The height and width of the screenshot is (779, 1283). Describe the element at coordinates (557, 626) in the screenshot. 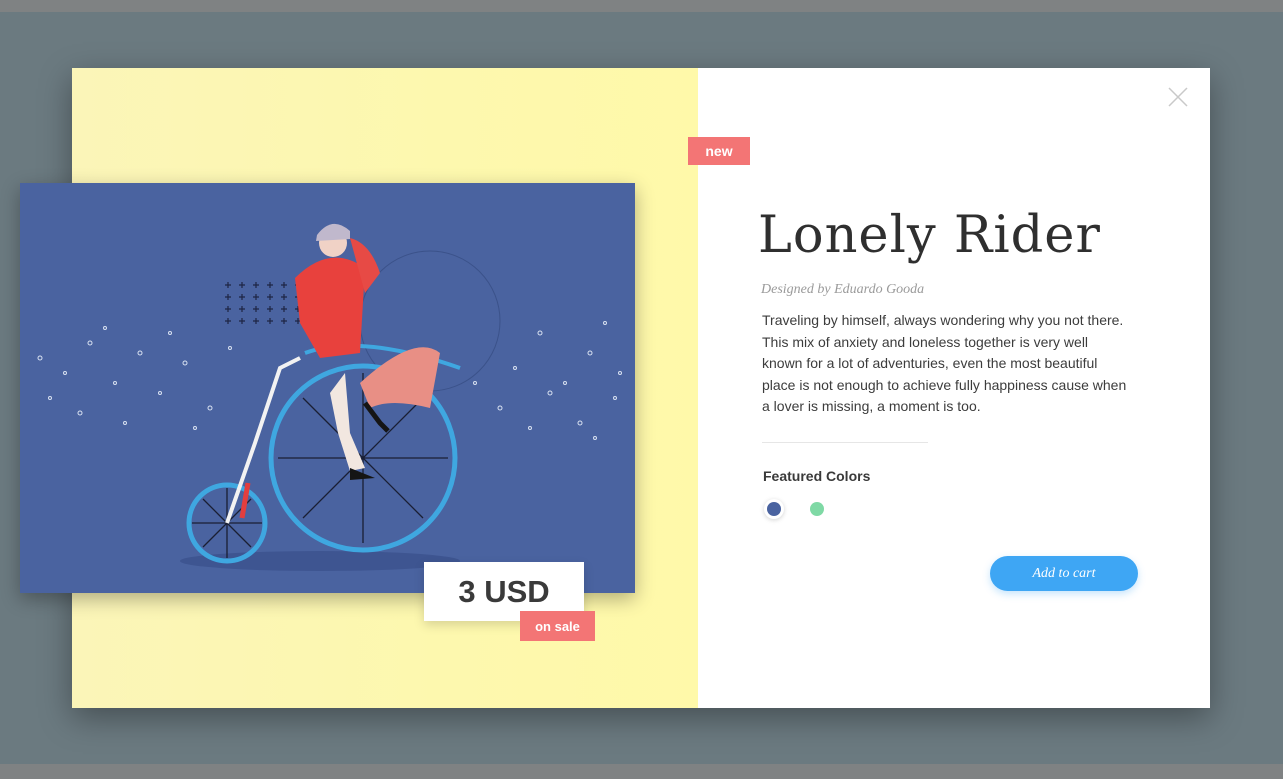

I see `on-sale-badge: on sale` at that location.